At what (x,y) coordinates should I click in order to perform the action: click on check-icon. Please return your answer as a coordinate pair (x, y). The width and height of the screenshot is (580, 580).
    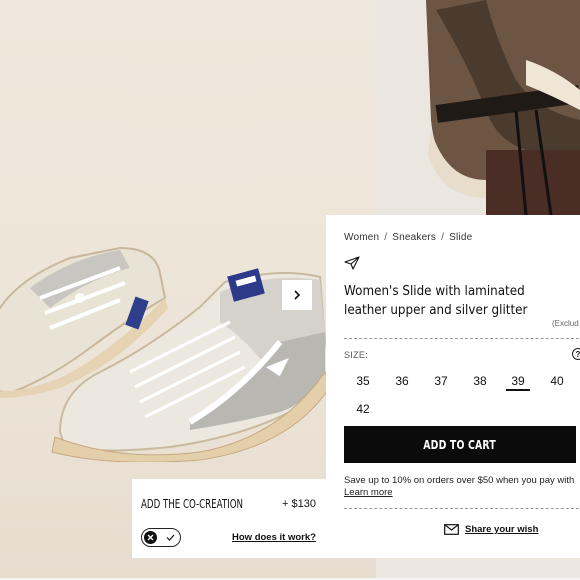
    Looking at the image, I should click on (170, 537).